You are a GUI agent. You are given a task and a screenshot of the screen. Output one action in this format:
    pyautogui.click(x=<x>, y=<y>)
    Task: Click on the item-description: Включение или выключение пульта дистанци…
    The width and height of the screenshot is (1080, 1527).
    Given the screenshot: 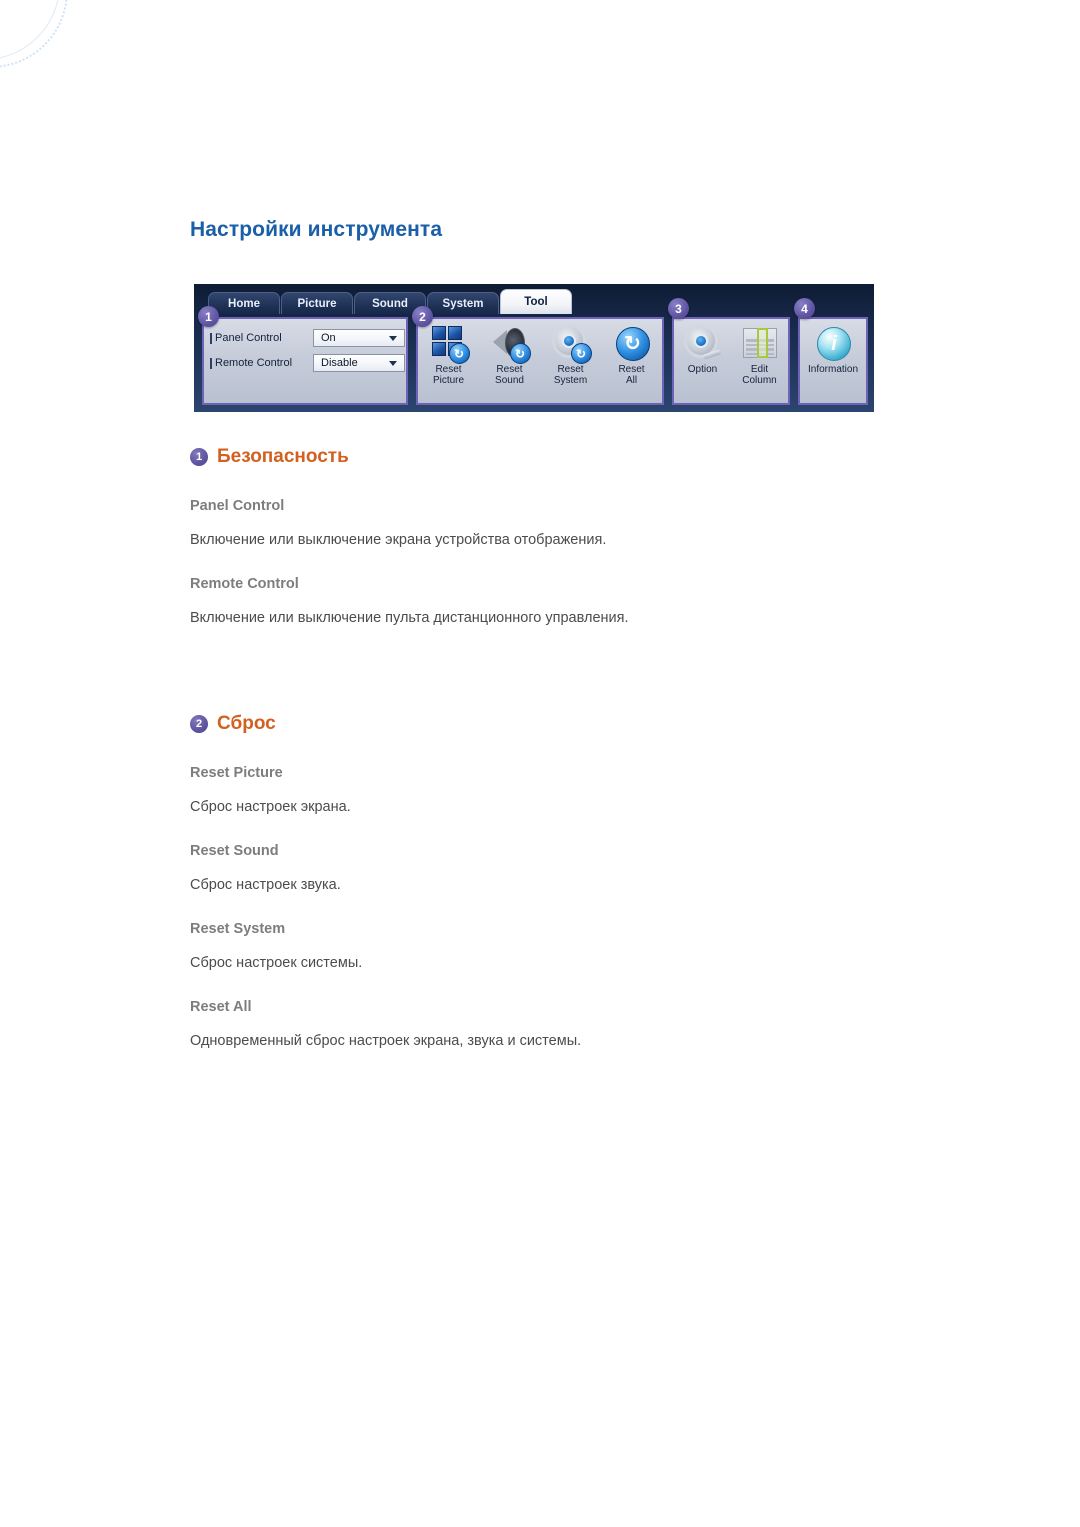 What is the action you would take?
    pyautogui.click(x=409, y=618)
    